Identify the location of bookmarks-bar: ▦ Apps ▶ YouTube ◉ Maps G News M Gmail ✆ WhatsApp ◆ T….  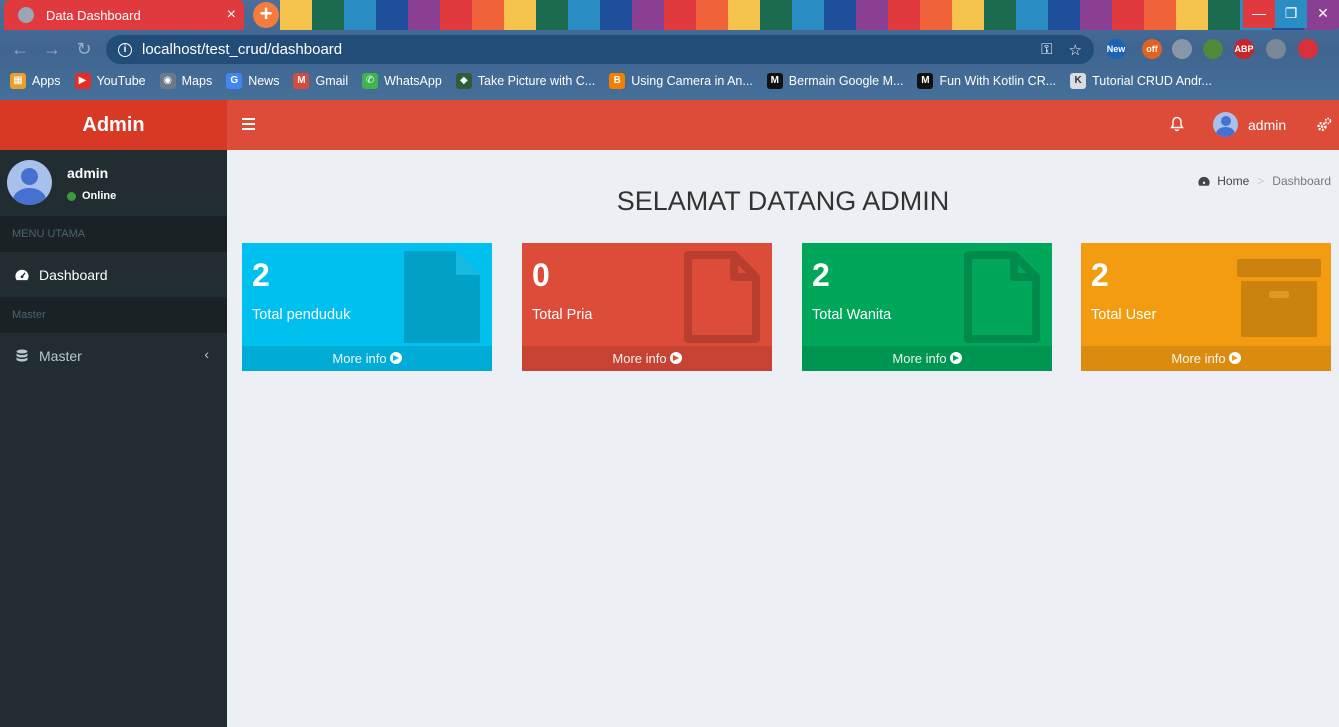
(669, 81).